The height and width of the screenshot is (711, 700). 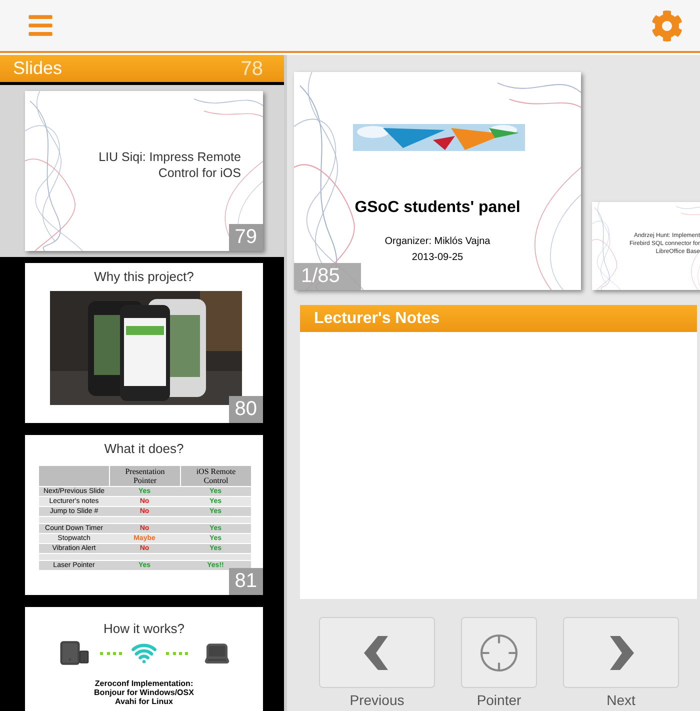 What do you see at coordinates (37, 68) in the screenshot?
I see `sidebar-title: Slides` at bounding box center [37, 68].